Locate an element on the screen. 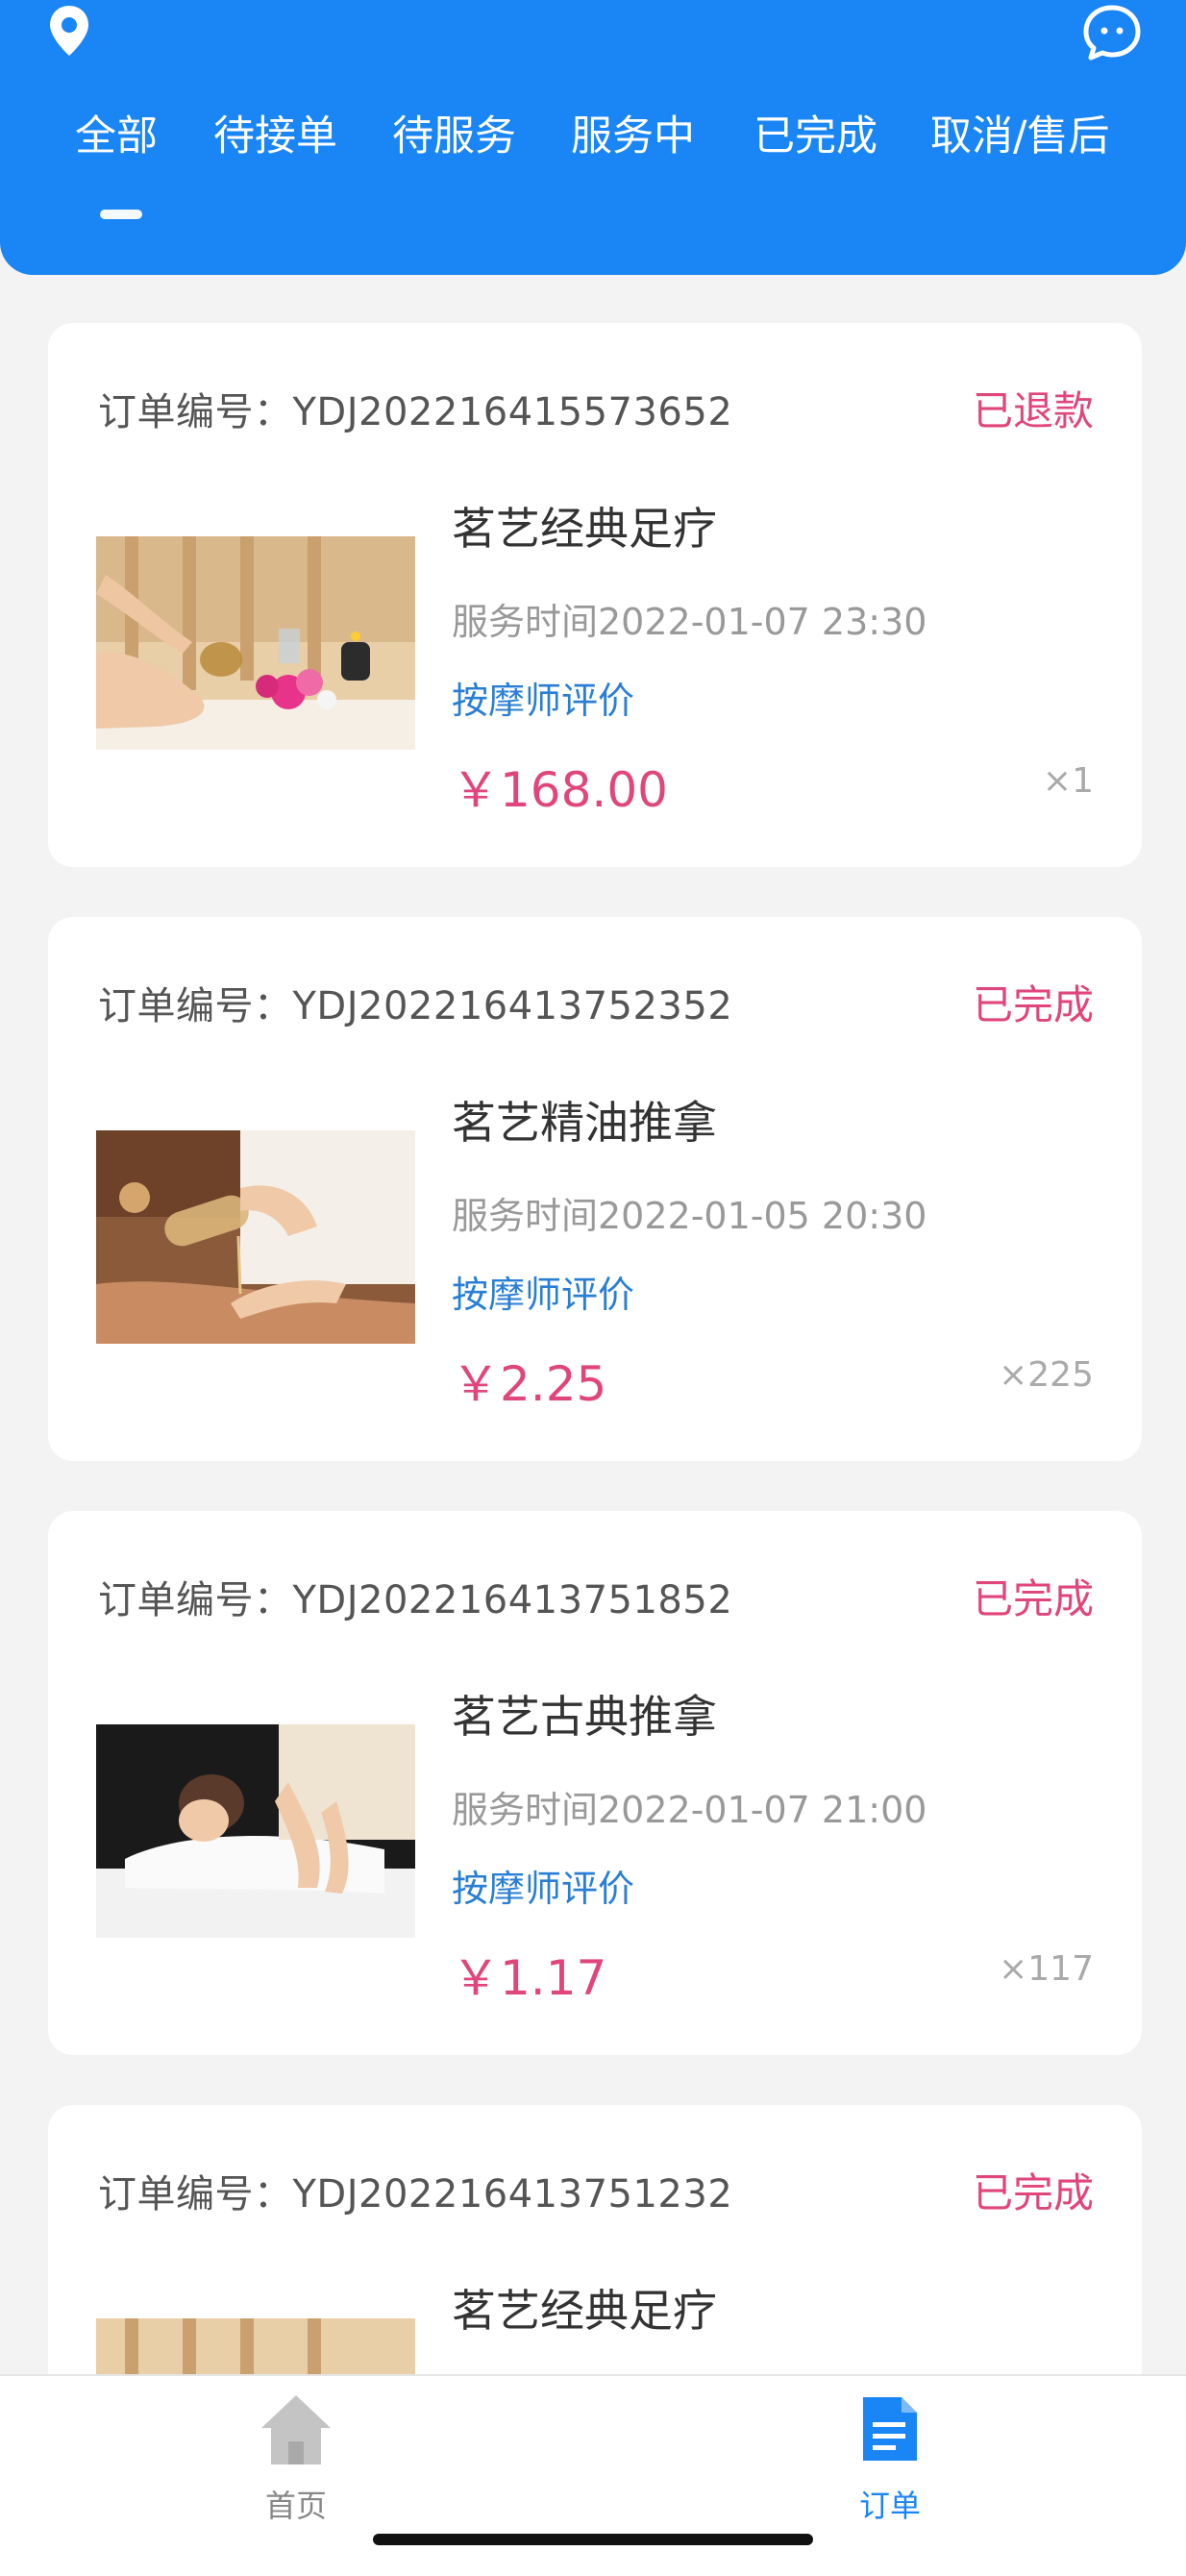 The image size is (1186, 2576). header: 全部 待接单 待服务 服务中 已完成 取消/售后 is located at coordinates (593, 137).